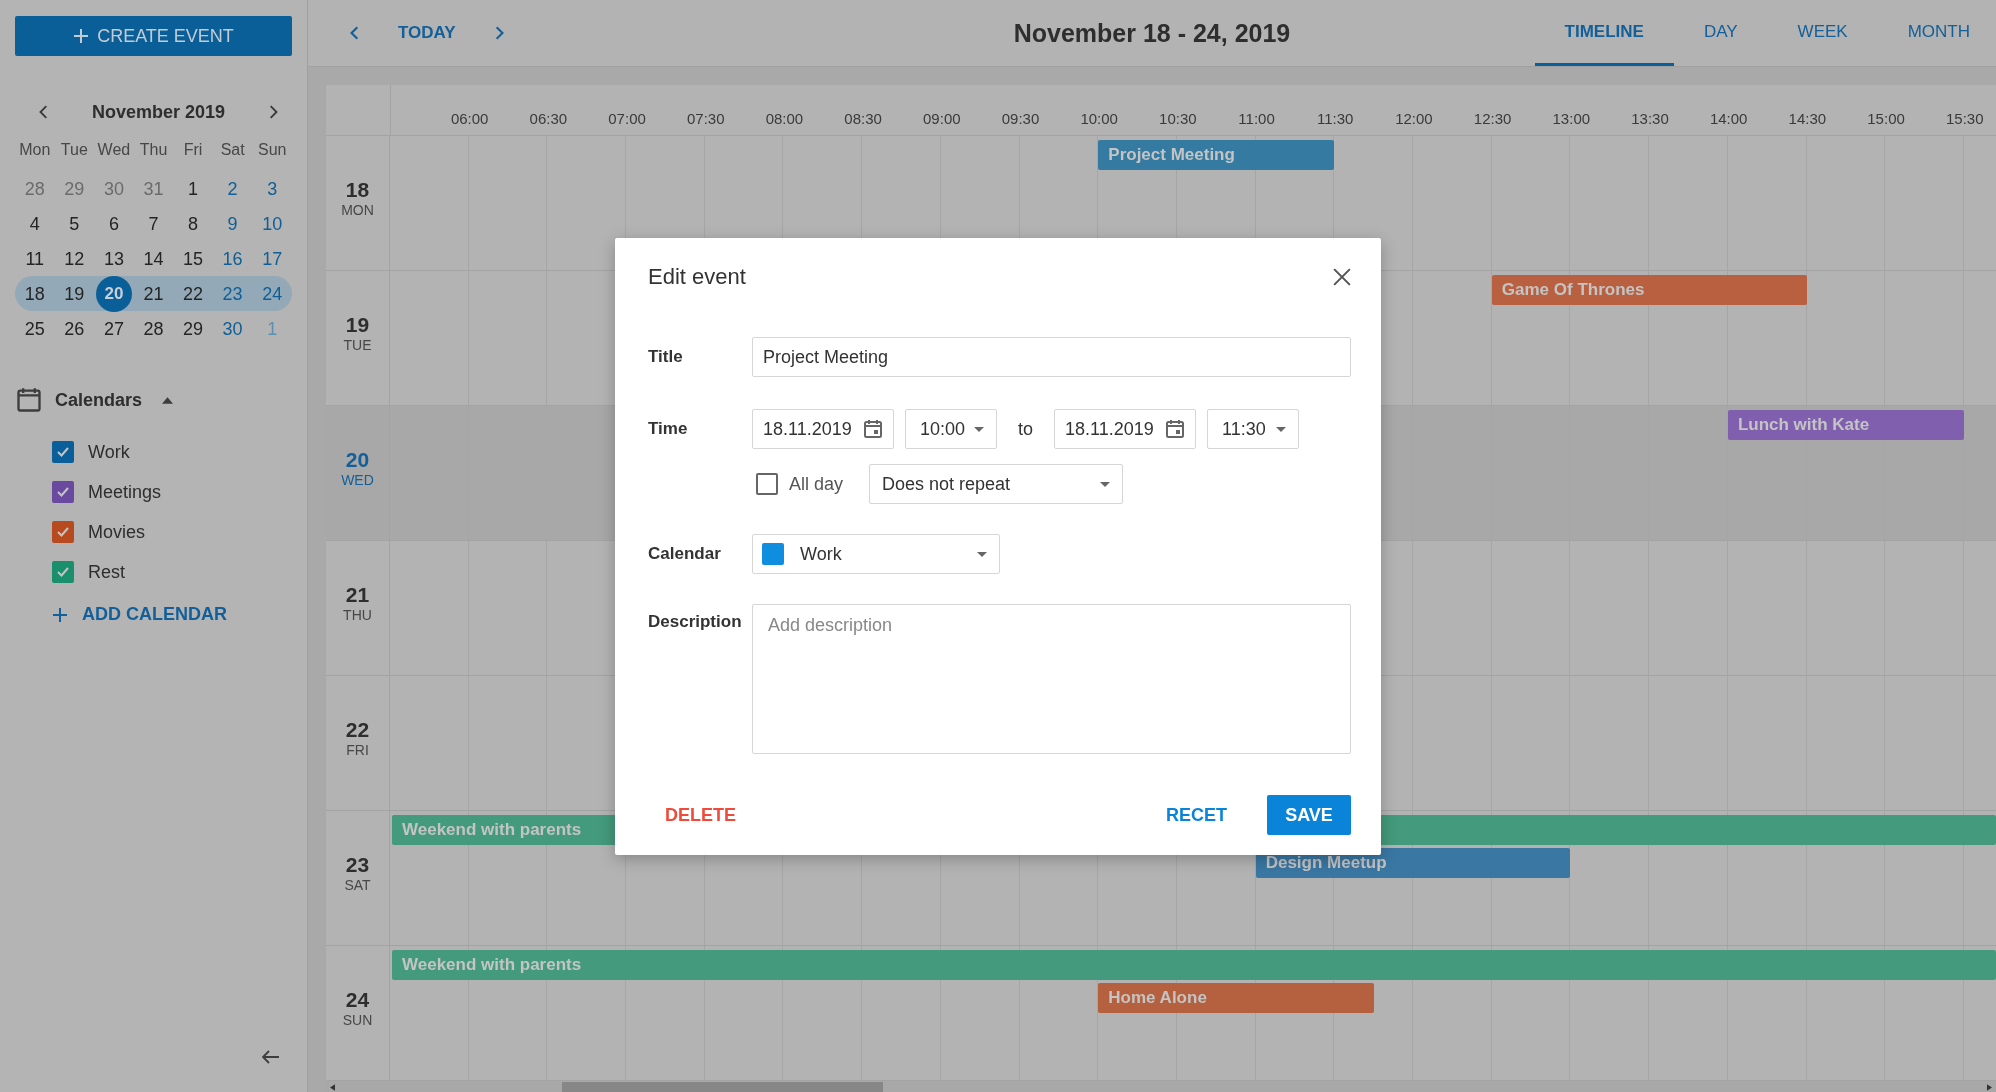 Image resolution: width=1996 pixels, height=1092 pixels. Describe the element at coordinates (357, 730) in the screenshot. I see `day-number: 22` at that location.